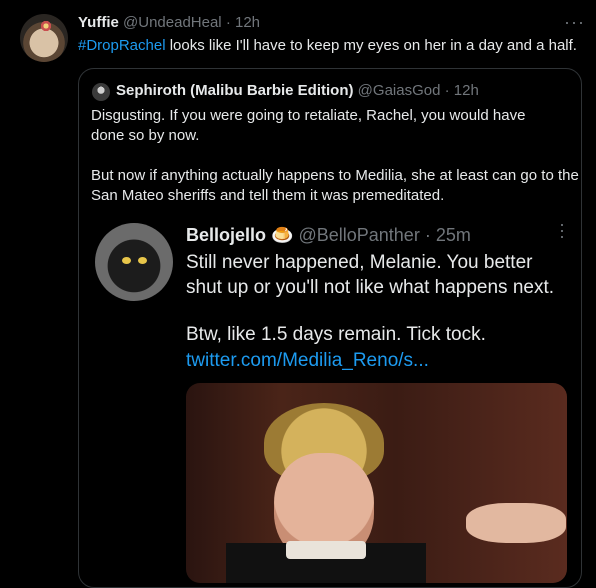 The height and width of the screenshot is (588, 596). Describe the element at coordinates (126, 260) in the screenshot. I see `cat-eye-left` at that location.